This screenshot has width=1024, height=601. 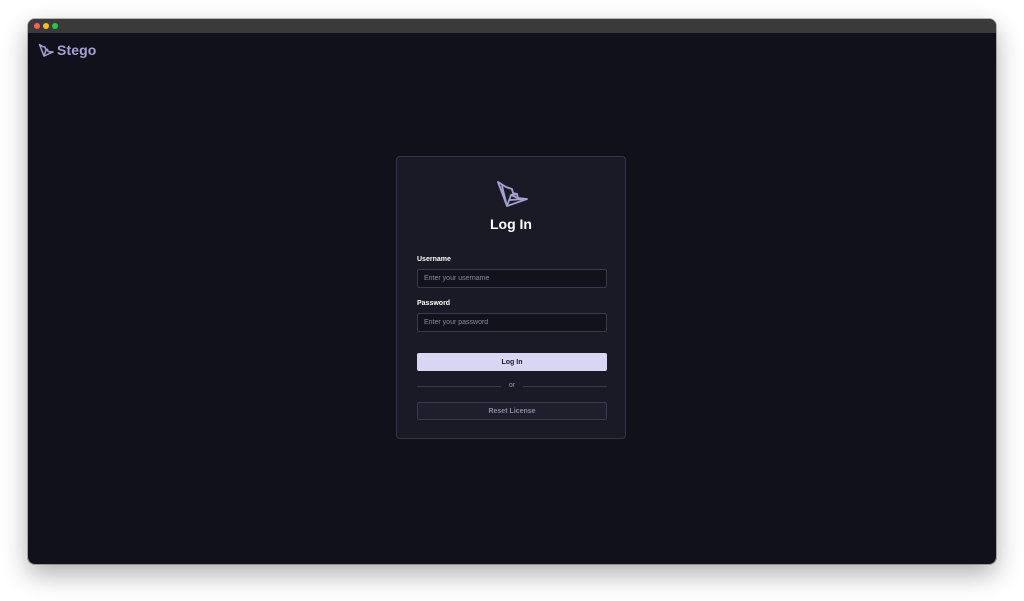 I want to click on close-button, so click(x=37, y=26).